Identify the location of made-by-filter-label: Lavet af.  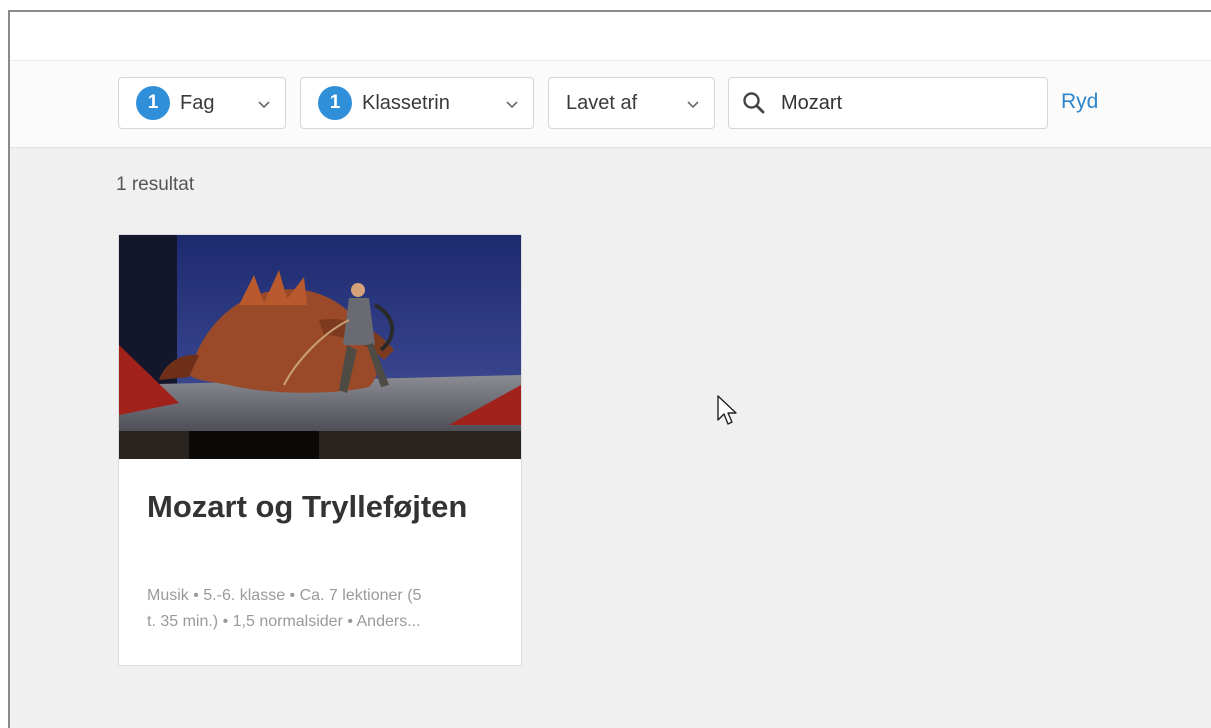
(602, 102).